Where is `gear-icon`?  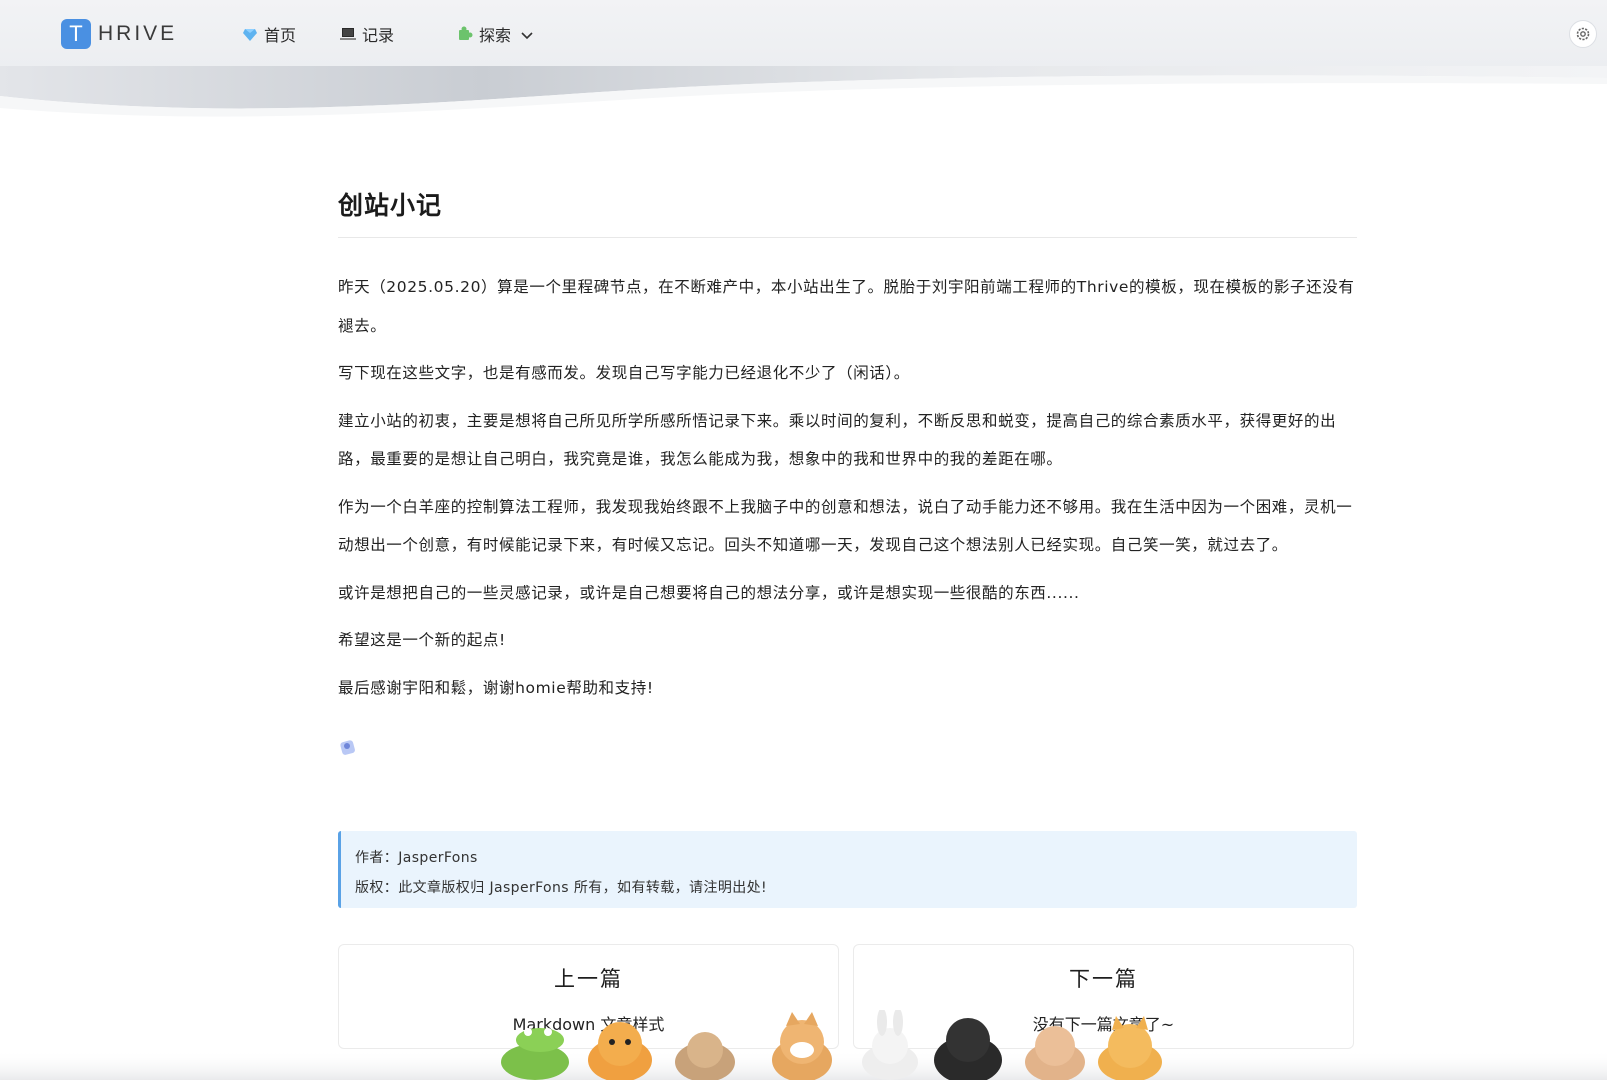 gear-icon is located at coordinates (1583, 34).